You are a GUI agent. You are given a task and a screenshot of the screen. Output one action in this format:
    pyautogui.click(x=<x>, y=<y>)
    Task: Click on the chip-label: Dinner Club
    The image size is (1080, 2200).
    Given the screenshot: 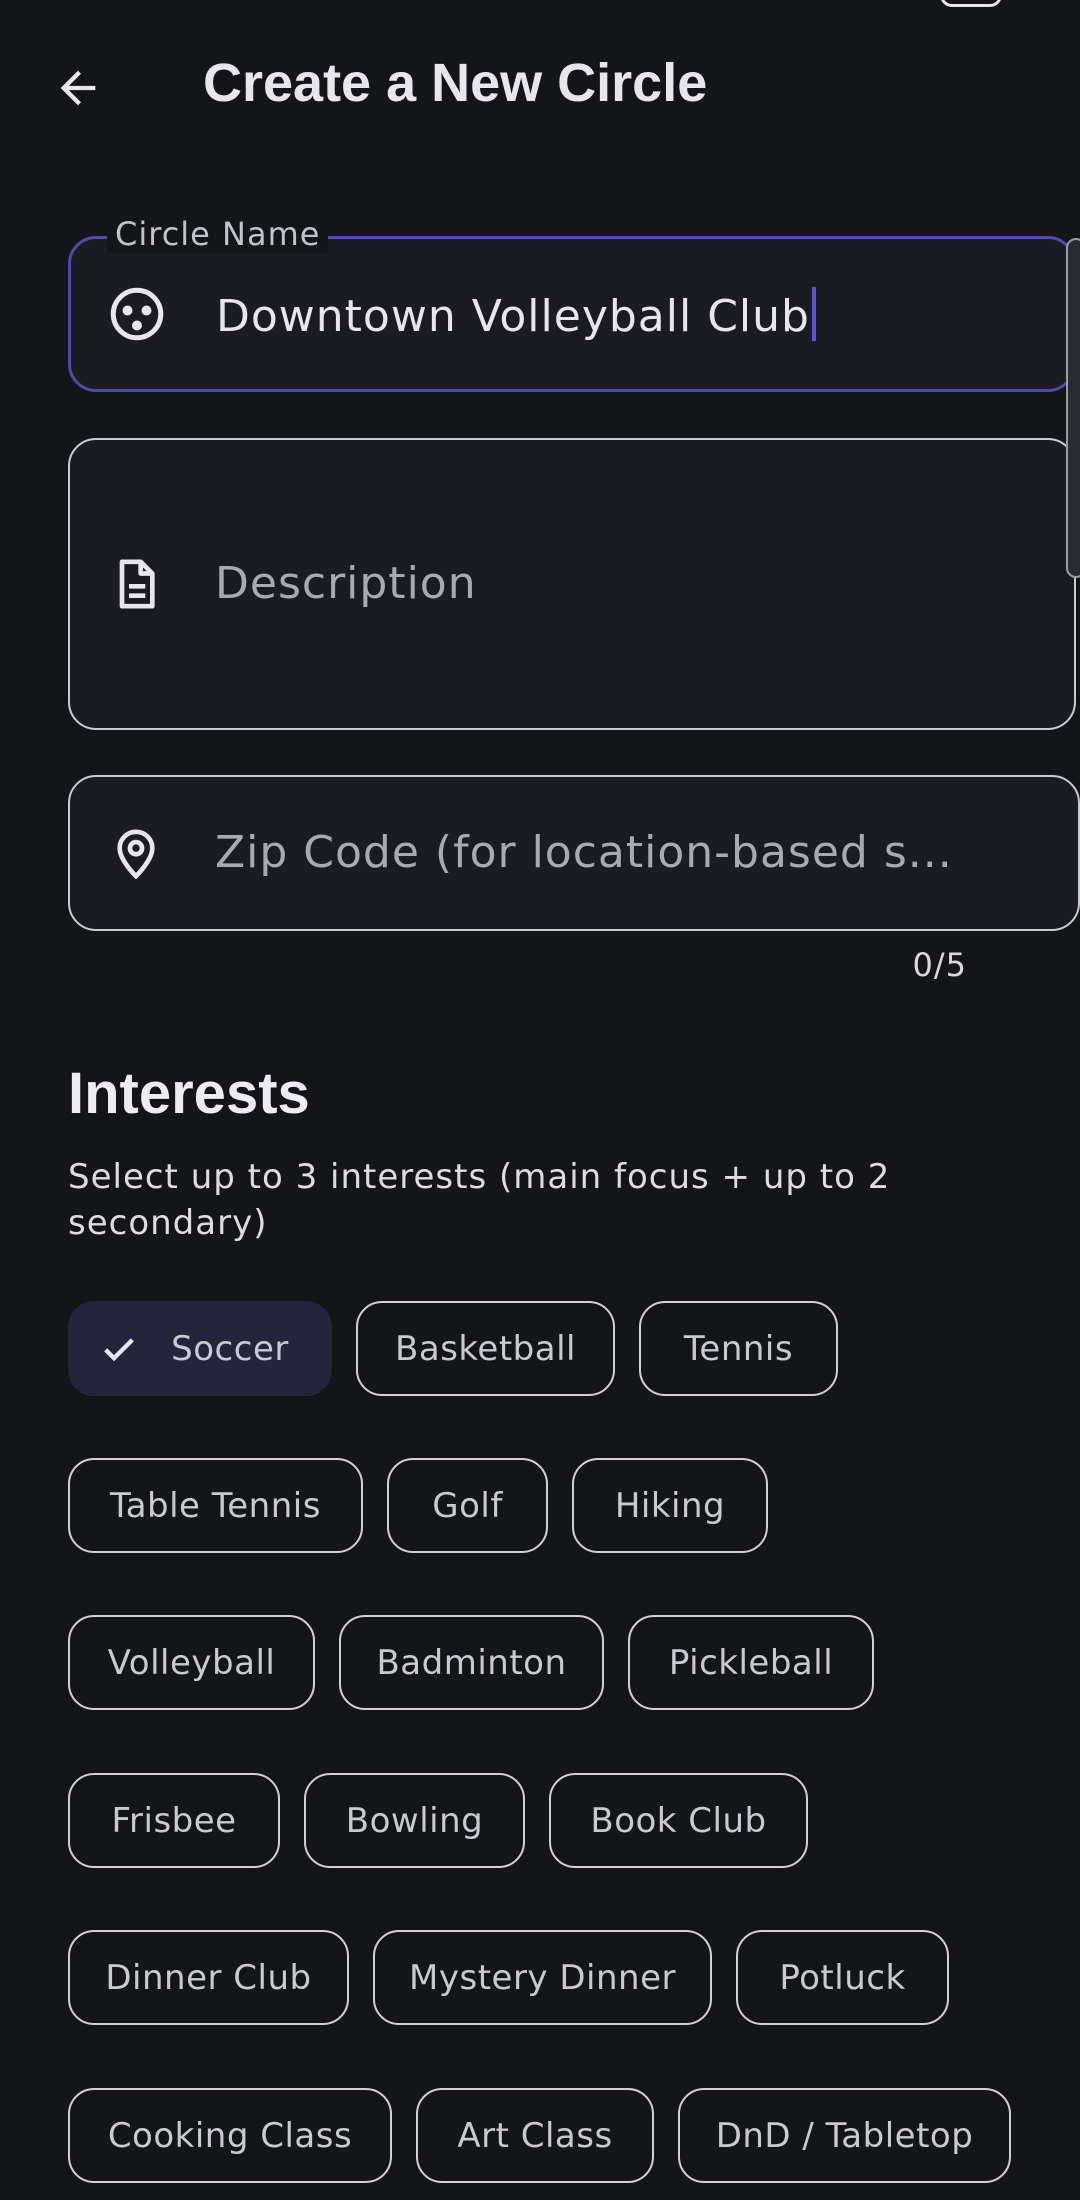 What is the action you would take?
    pyautogui.click(x=208, y=1977)
    